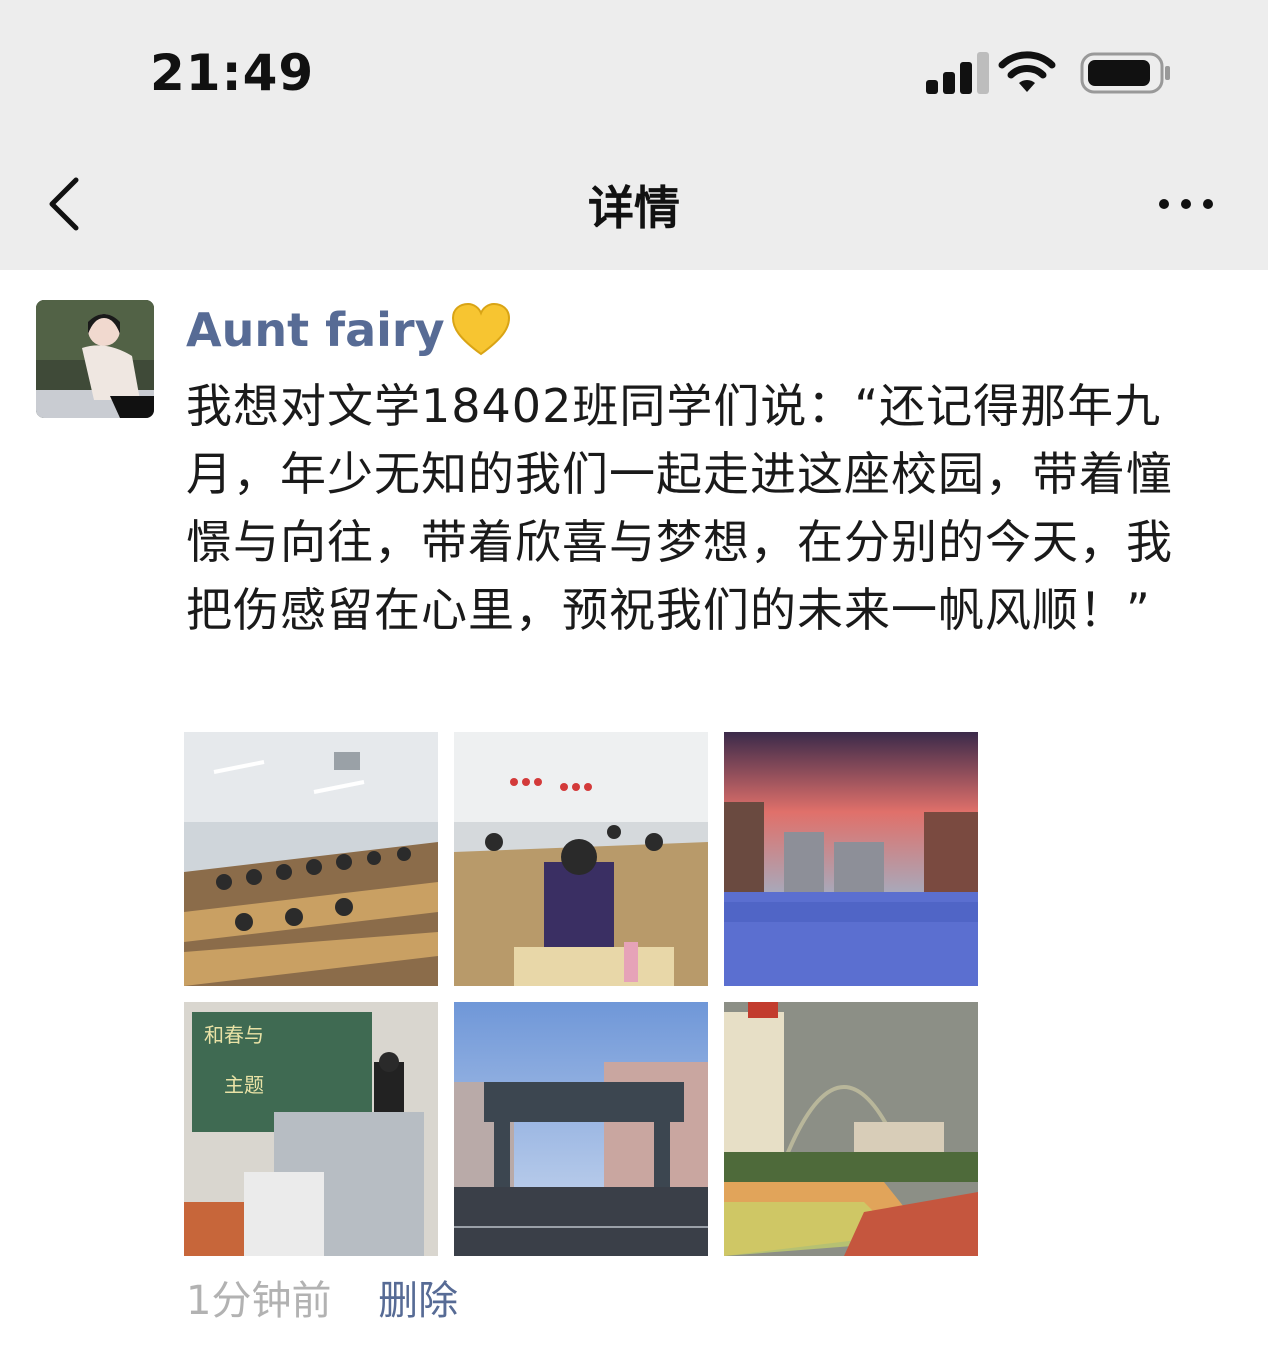 The height and width of the screenshot is (1351, 1268). I want to click on wifi-icon, so click(1027, 71).